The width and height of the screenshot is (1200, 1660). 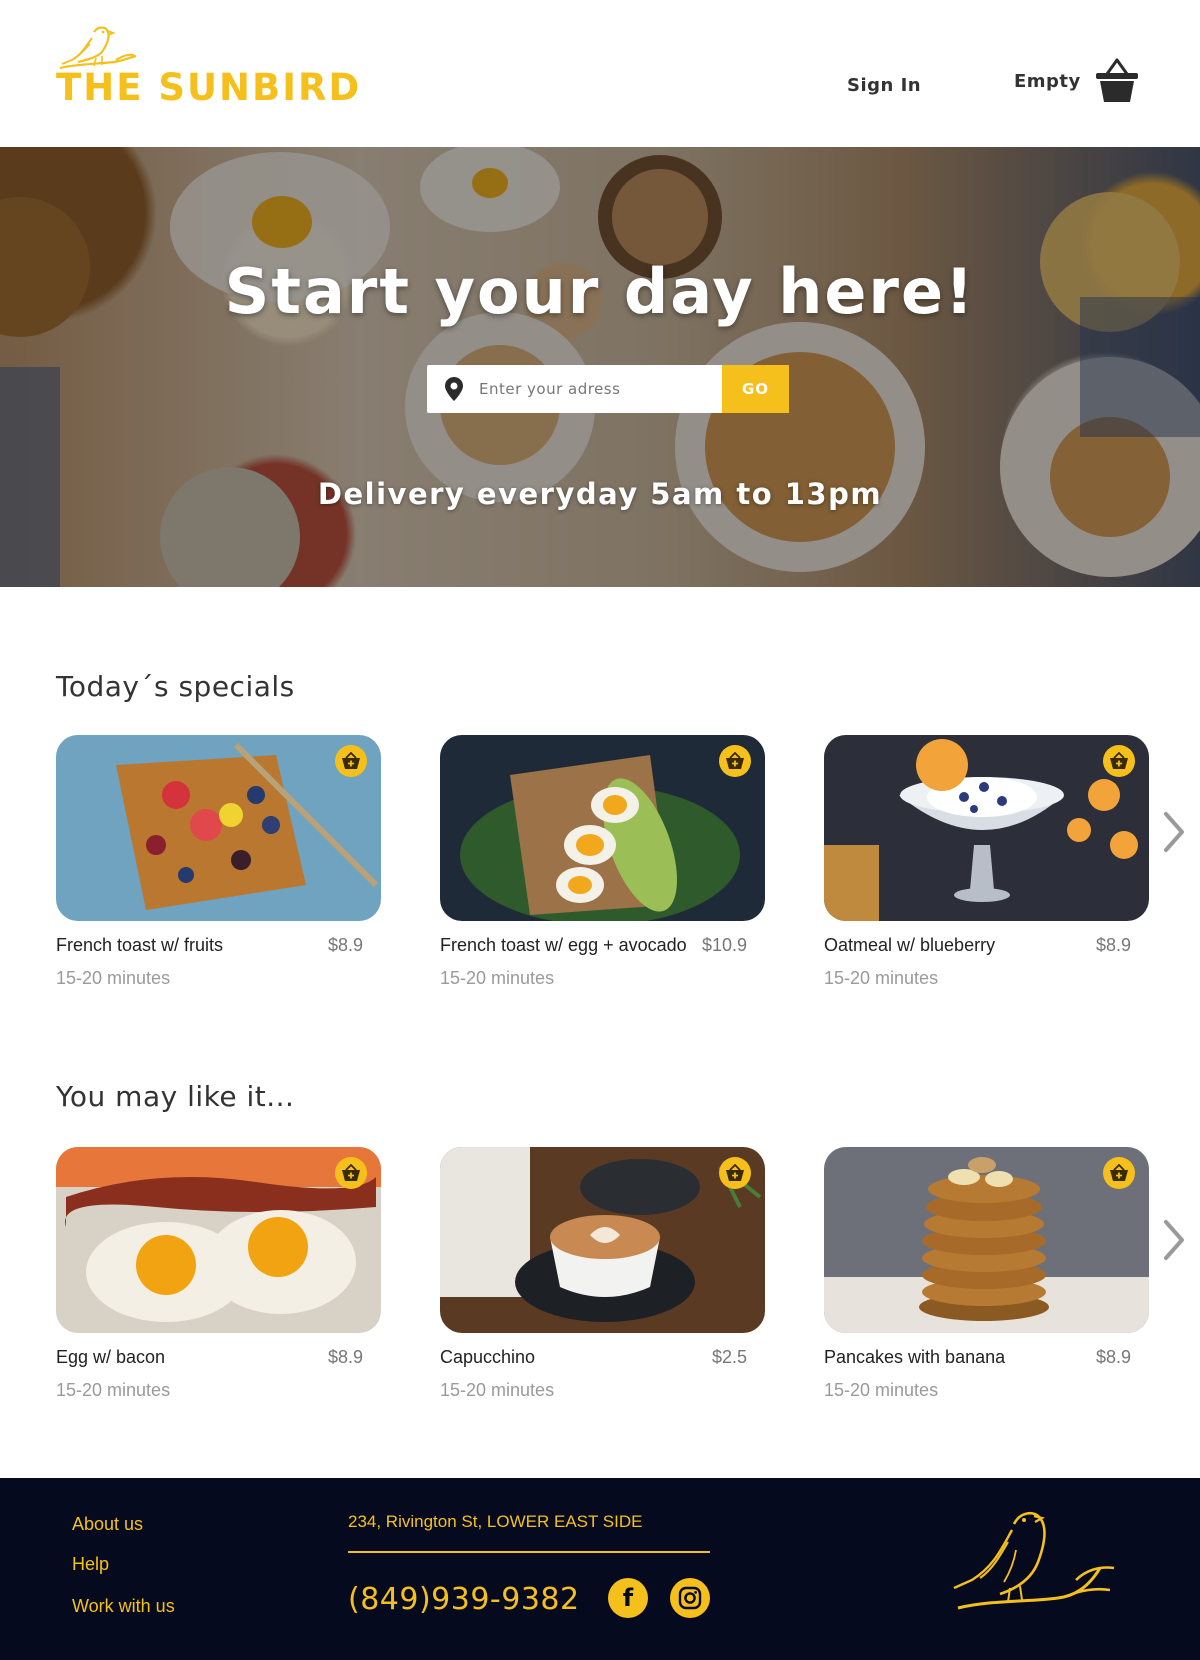 I want to click on french-toast-egg-avocado-image, so click(x=602, y=828).